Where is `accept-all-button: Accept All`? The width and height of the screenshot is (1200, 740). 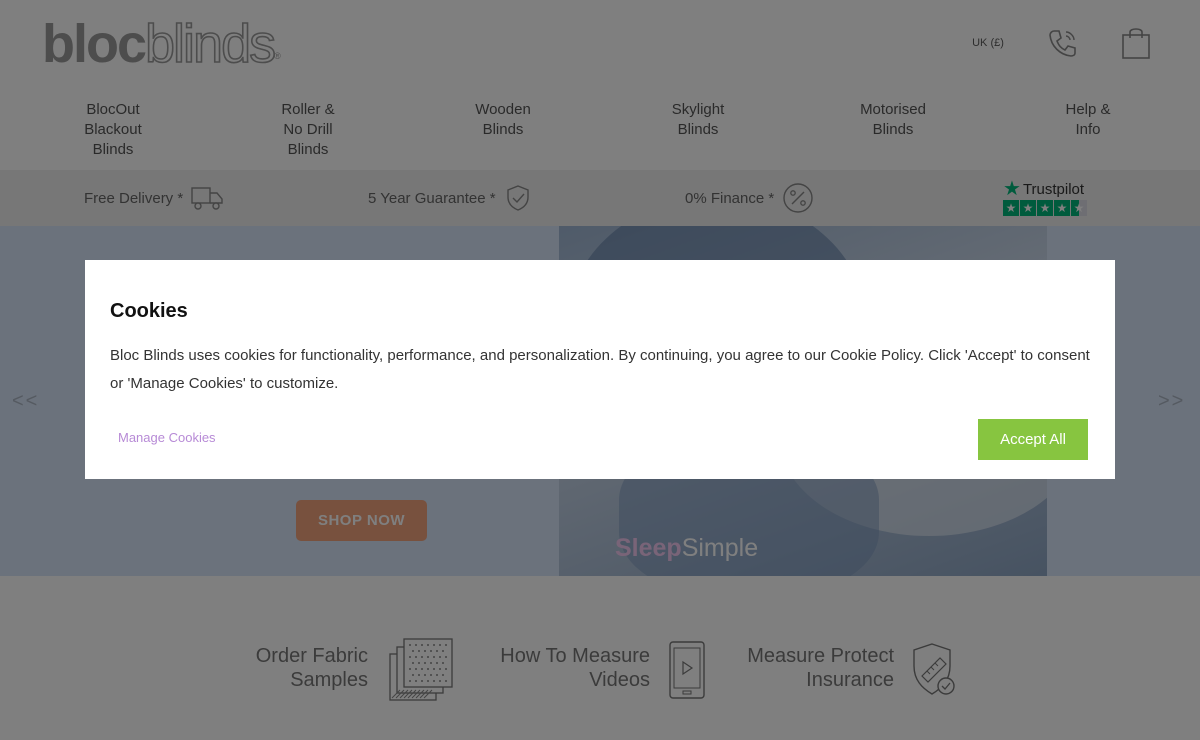
accept-all-button: Accept All is located at coordinates (1033, 439).